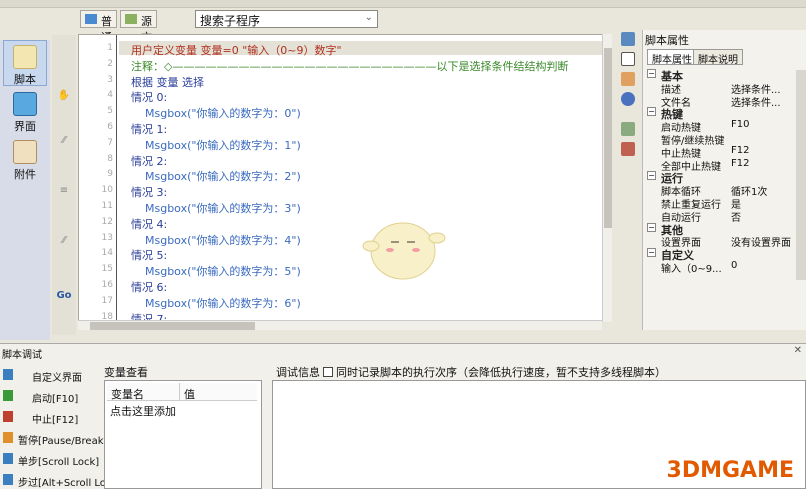 The image size is (806, 489). Describe the element at coordinates (216, 303) in the screenshot. I see `code-line: Msgbox("你输入的数字为：6")` at that location.